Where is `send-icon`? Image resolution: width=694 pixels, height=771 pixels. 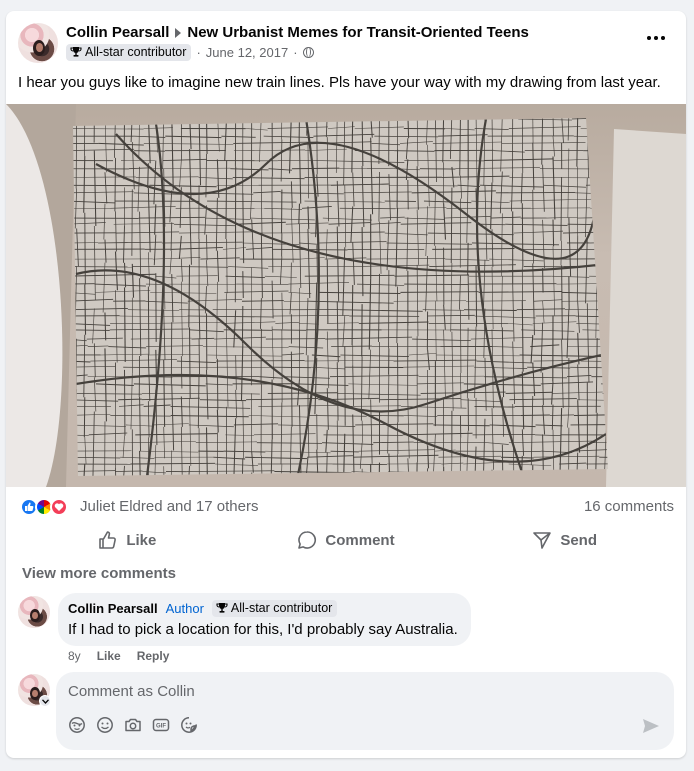 send-icon is located at coordinates (542, 540).